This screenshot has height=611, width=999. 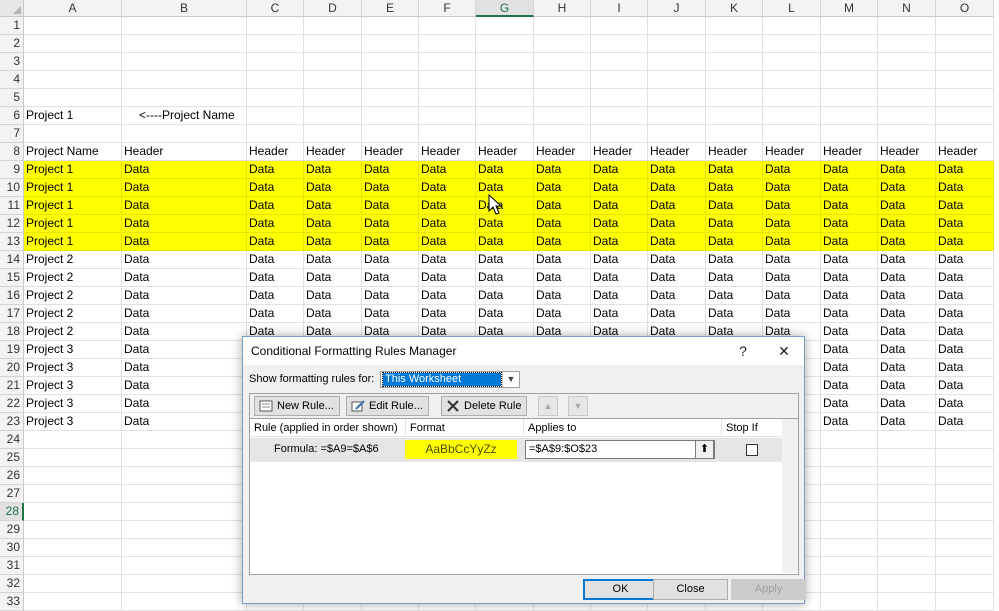 What do you see at coordinates (907, 548) in the screenshot?
I see `cell-N30` at bounding box center [907, 548].